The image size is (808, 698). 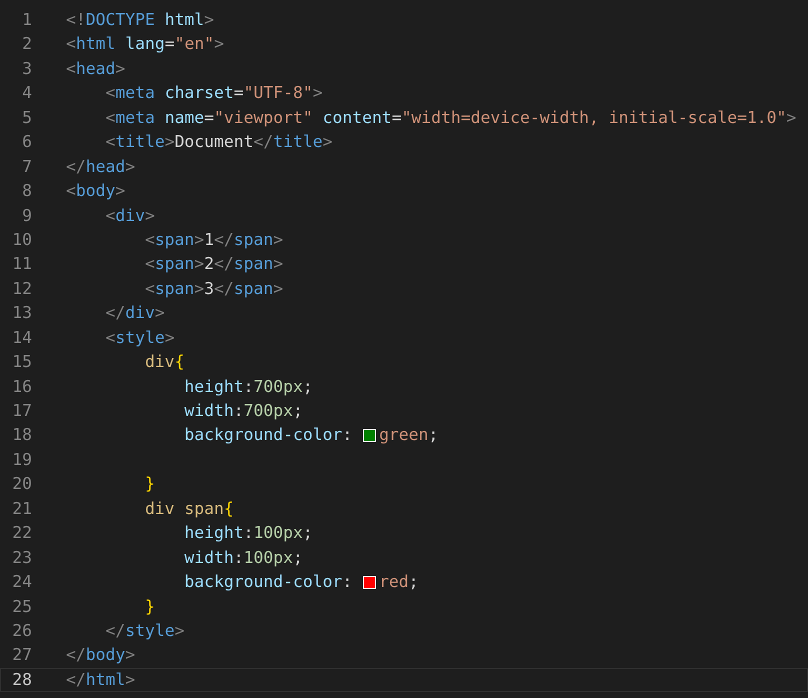 What do you see at coordinates (213, 93) in the screenshot?
I see `code-text: <meta charset="UTF-8">` at bounding box center [213, 93].